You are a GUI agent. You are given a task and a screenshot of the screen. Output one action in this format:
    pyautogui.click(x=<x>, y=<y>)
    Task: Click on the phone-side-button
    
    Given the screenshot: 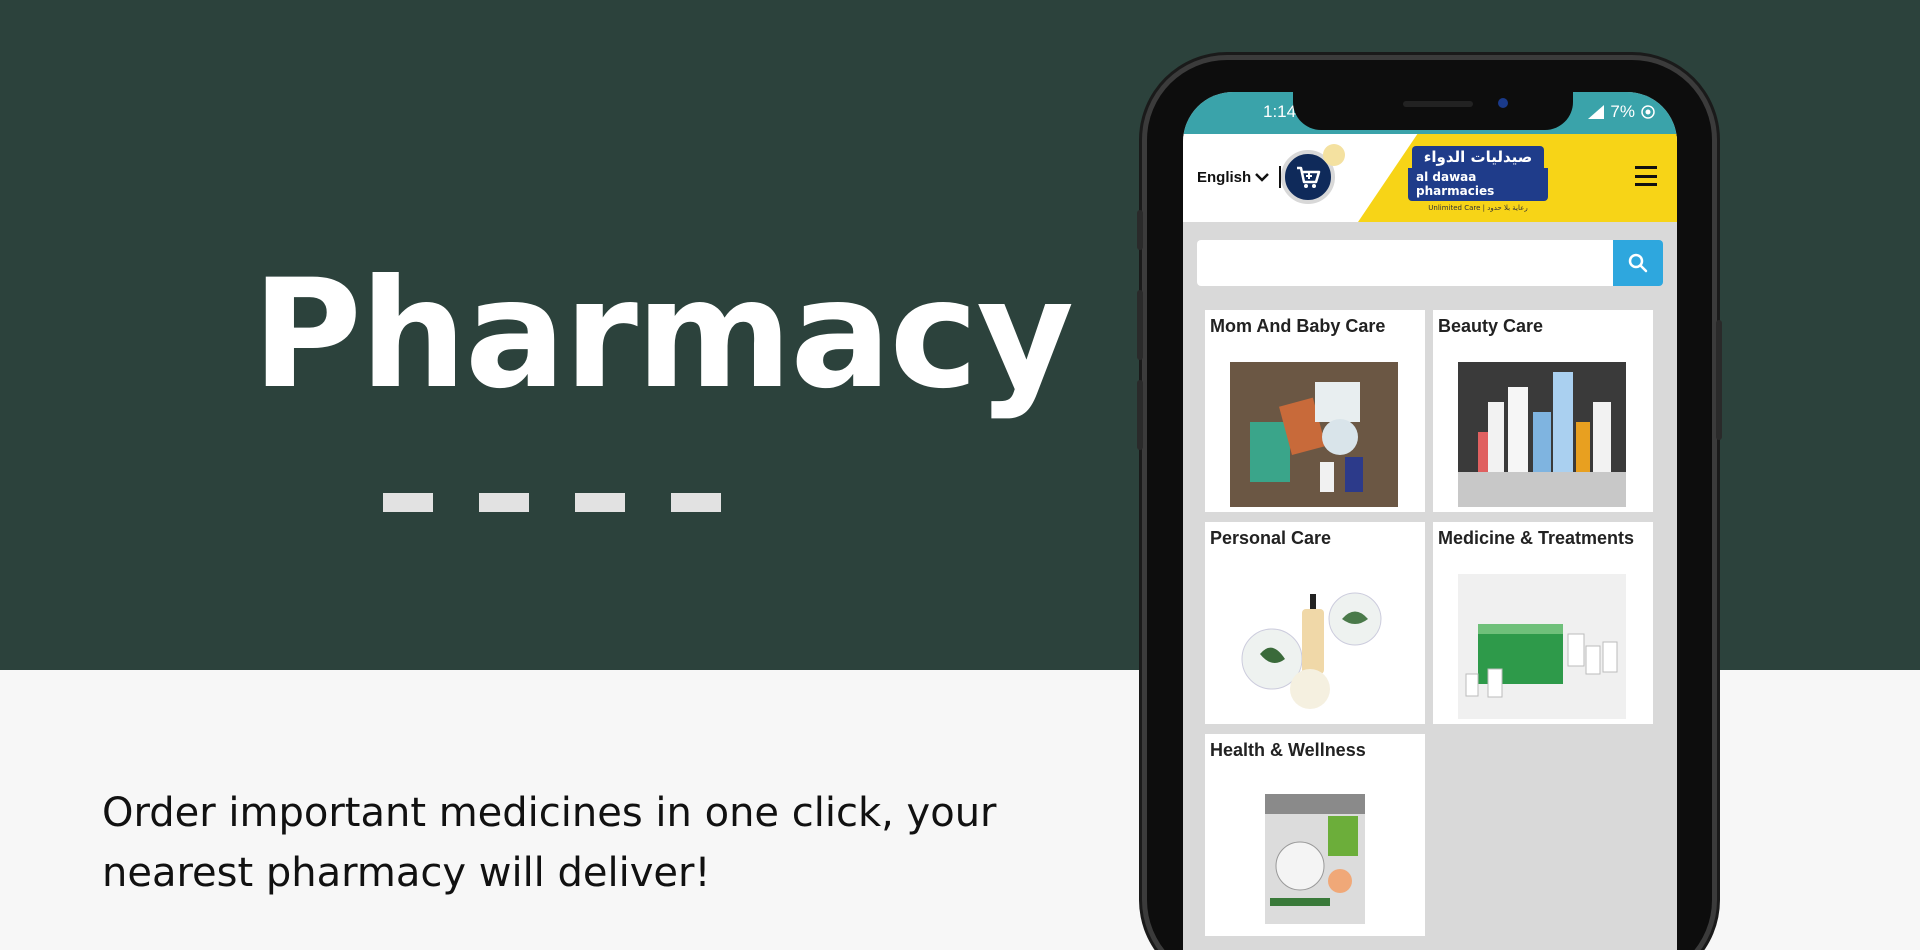 What is the action you would take?
    pyautogui.click(x=1140, y=230)
    